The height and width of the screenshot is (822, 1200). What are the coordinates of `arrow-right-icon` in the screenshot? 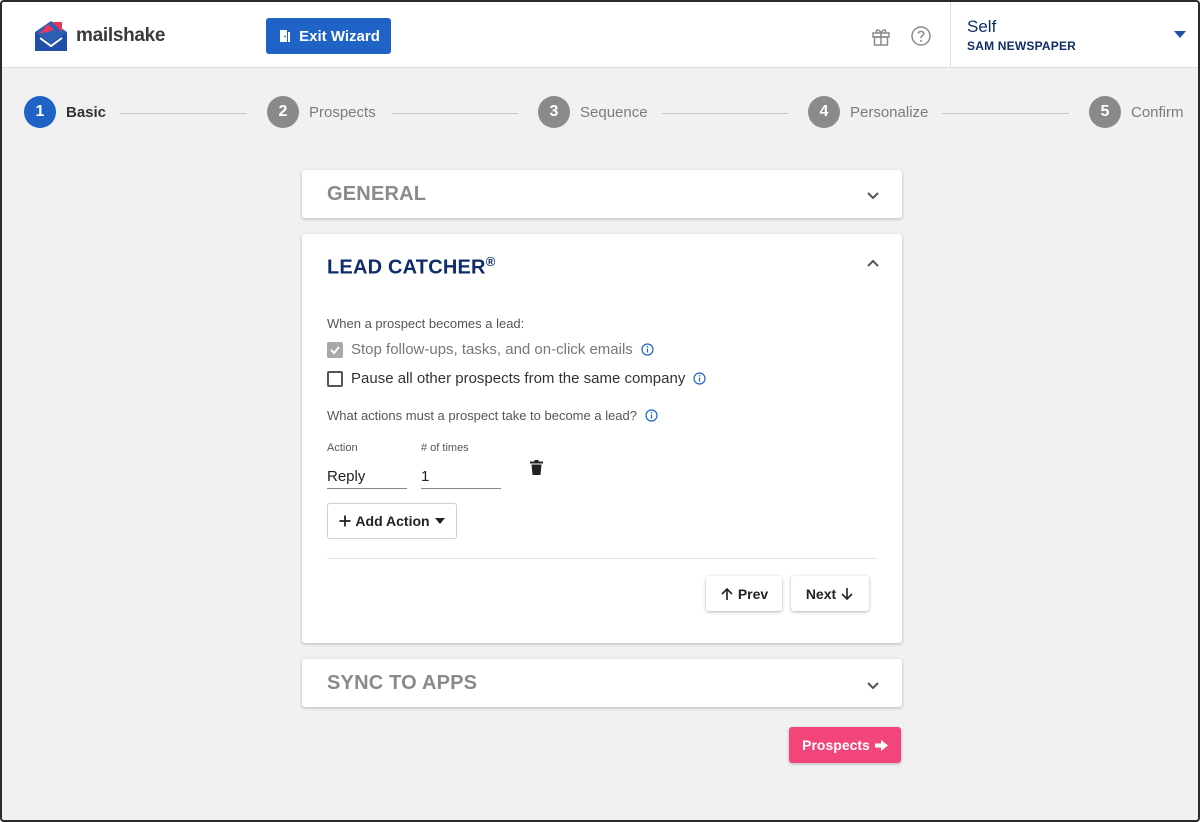 It's located at (881, 745).